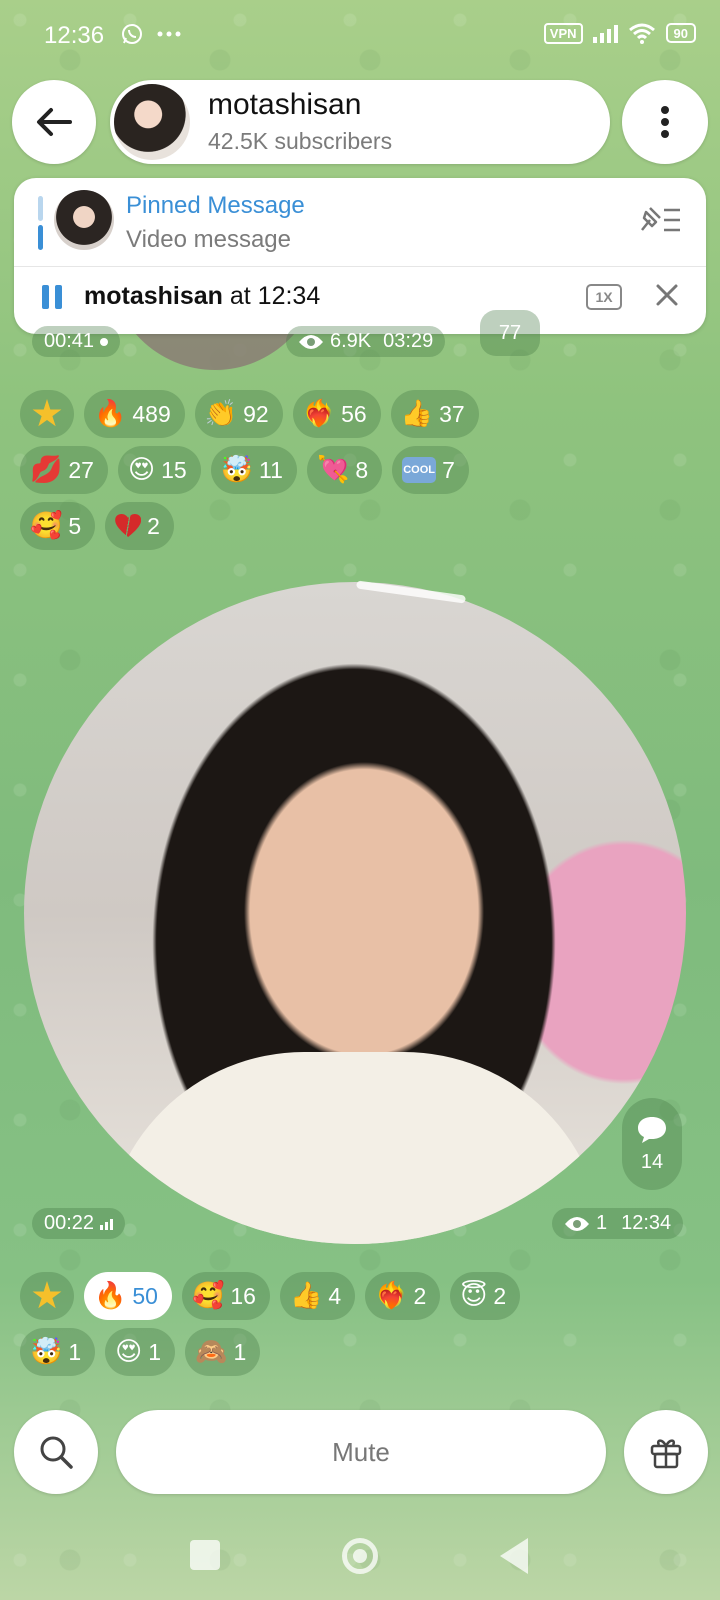 The width and height of the screenshot is (720, 1600). What do you see at coordinates (223, 1352) in the screenshot?
I see `reaction-chip: 🙈 1` at bounding box center [223, 1352].